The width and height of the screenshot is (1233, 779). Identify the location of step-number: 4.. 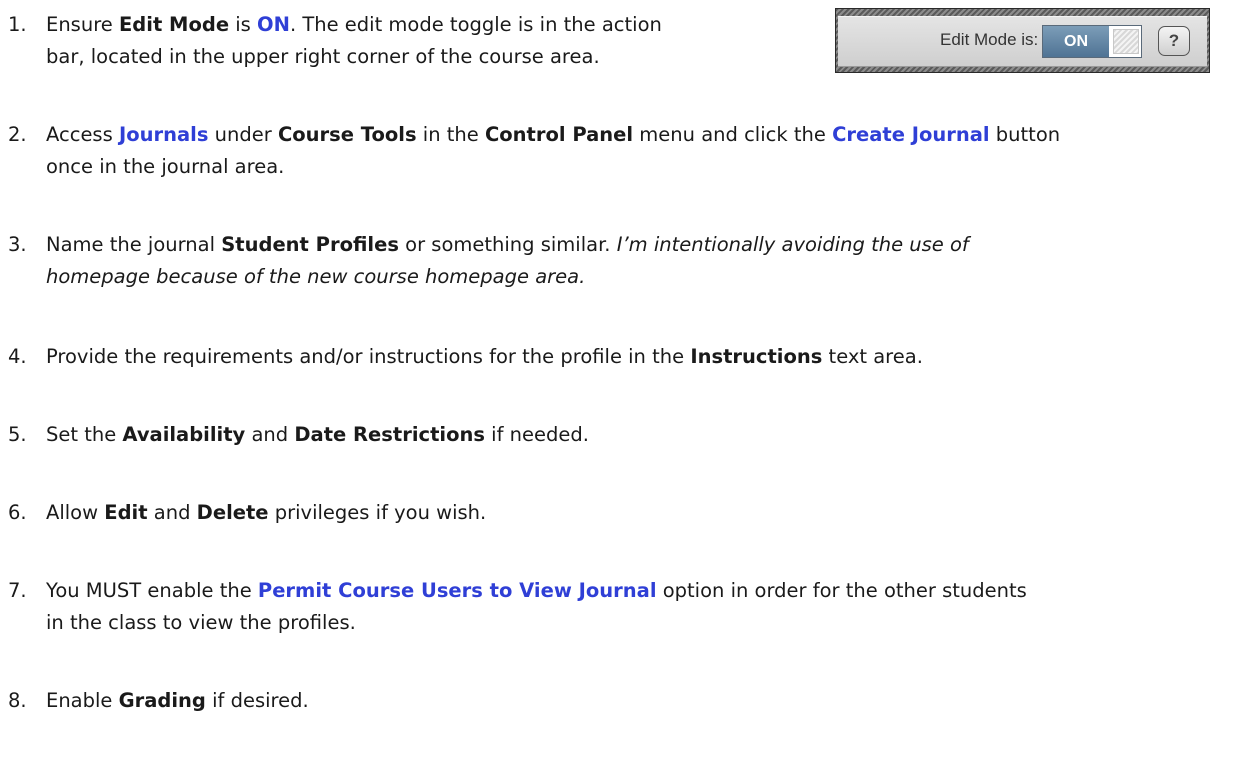
(17, 356).